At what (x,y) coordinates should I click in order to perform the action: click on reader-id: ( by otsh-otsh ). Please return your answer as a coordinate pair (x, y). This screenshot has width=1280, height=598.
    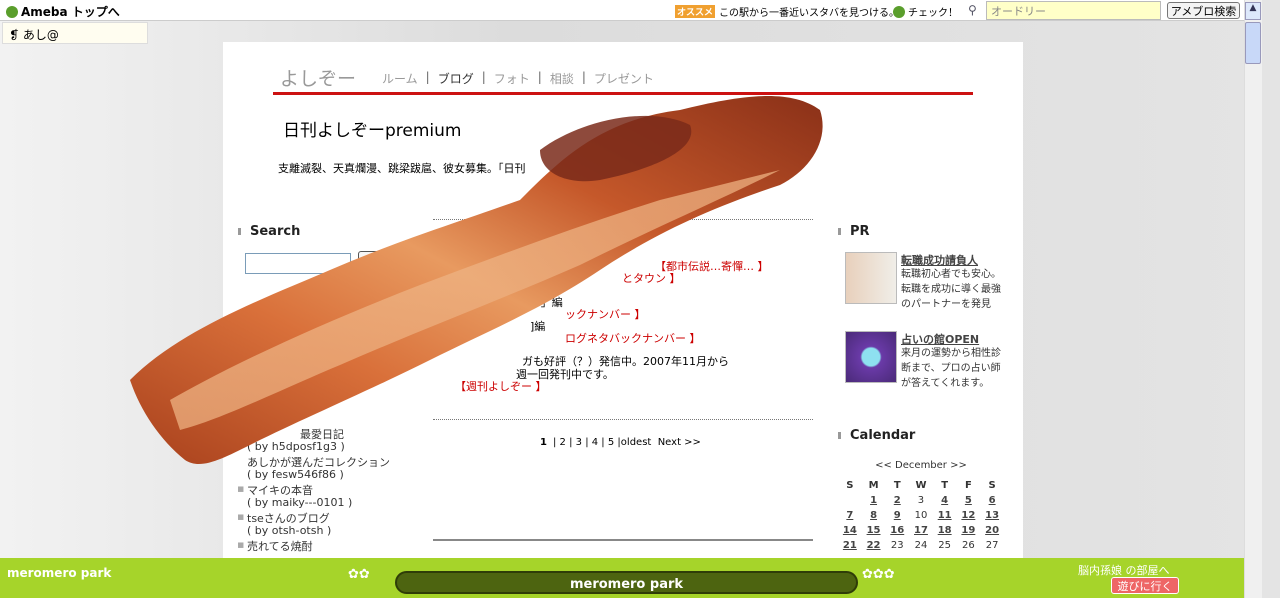
    Looking at the image, I should click on (289, 530).